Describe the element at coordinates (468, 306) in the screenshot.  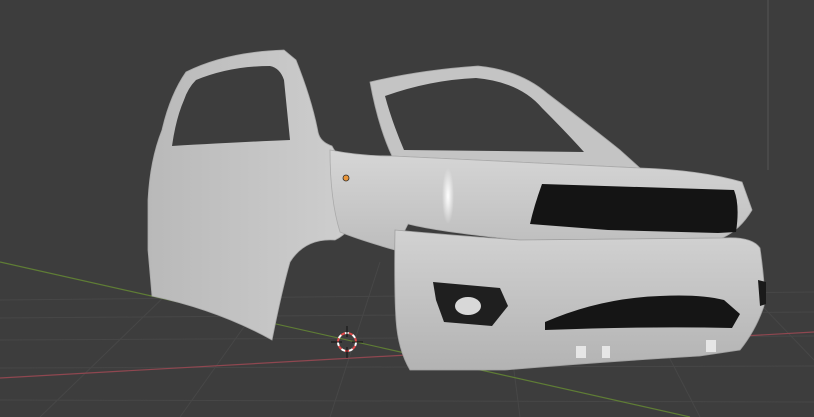
I see `fog-light-lens` at that location.